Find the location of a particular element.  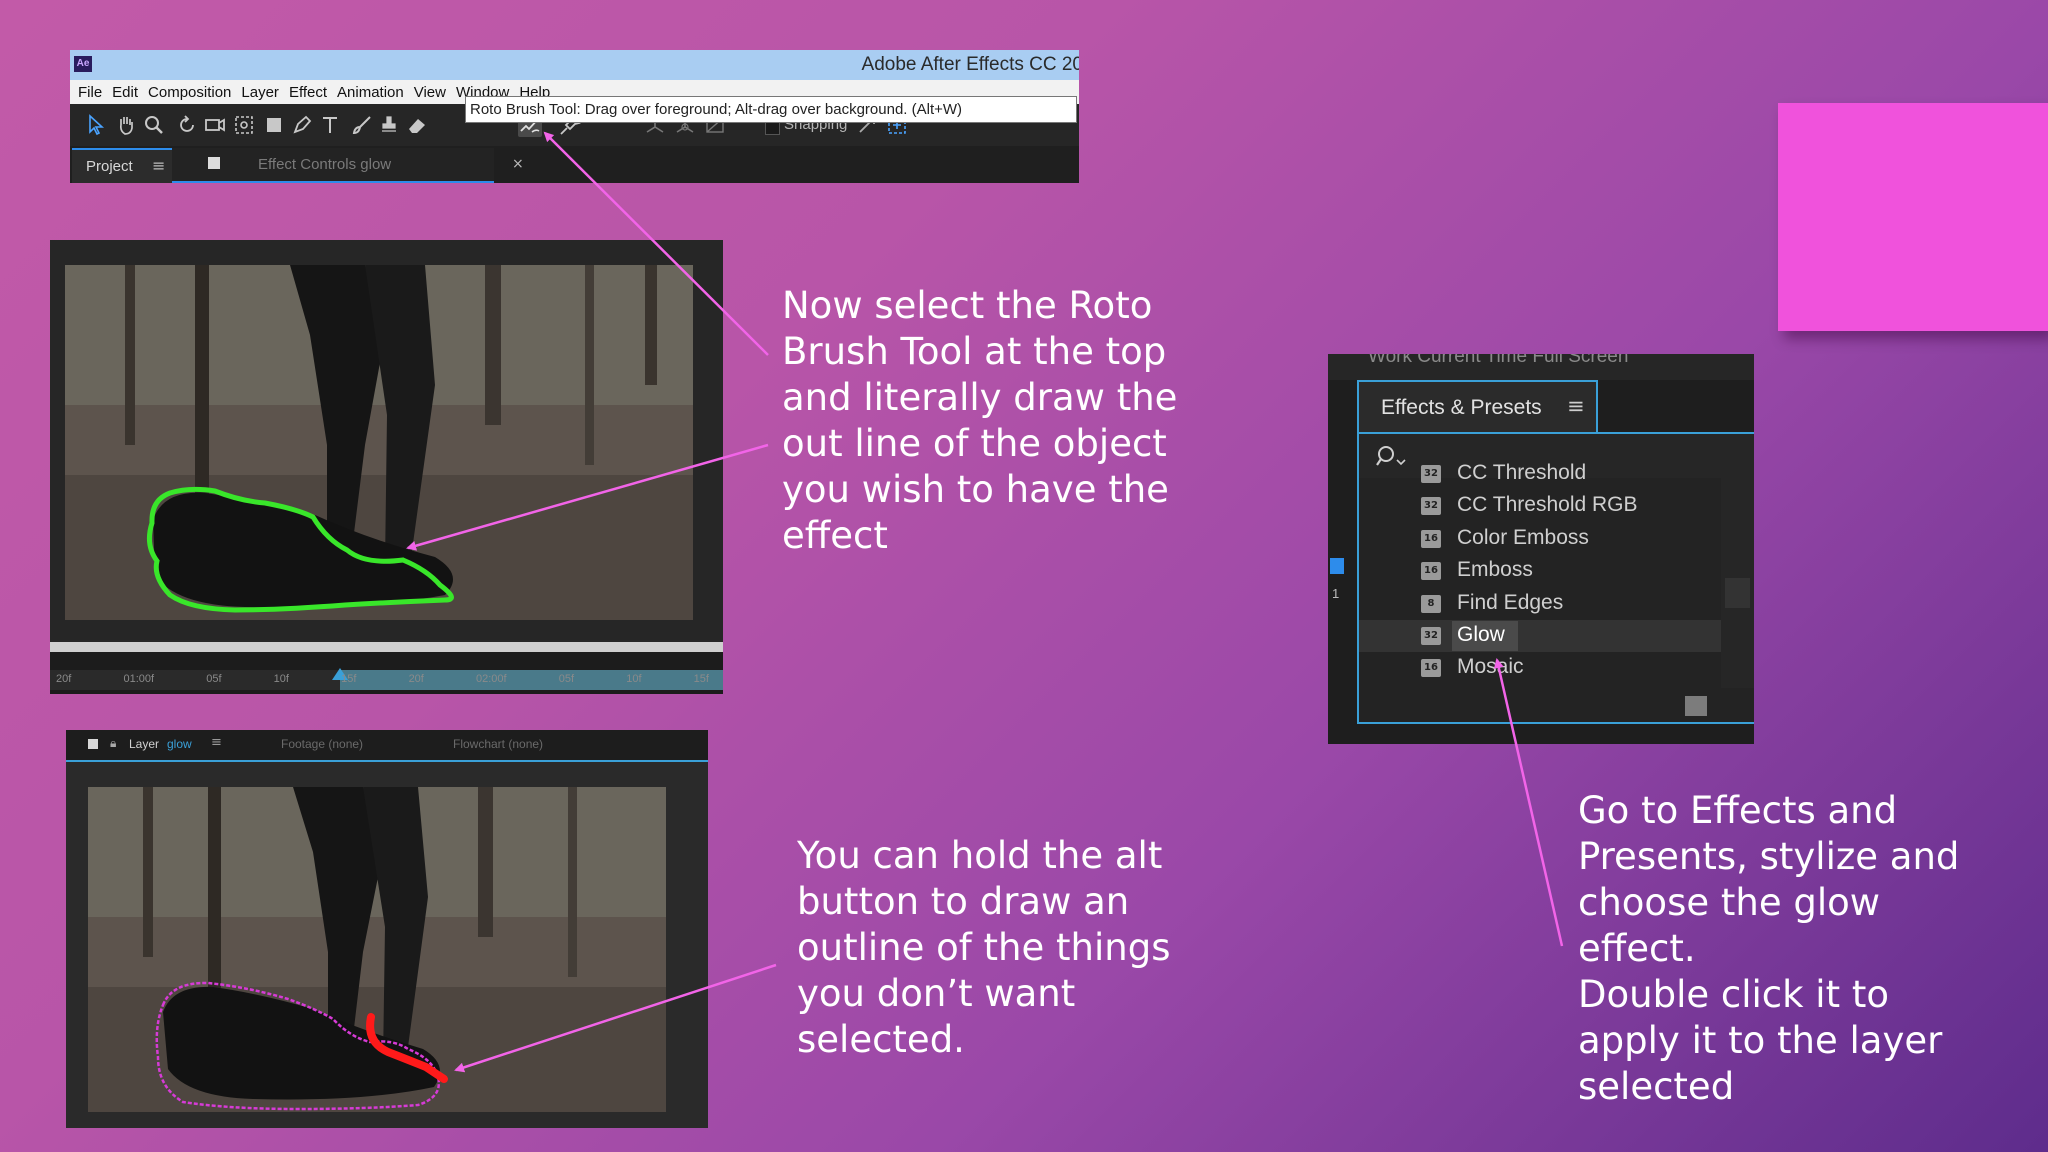

tab-project-label: Project is located at coordinates (109, 166).